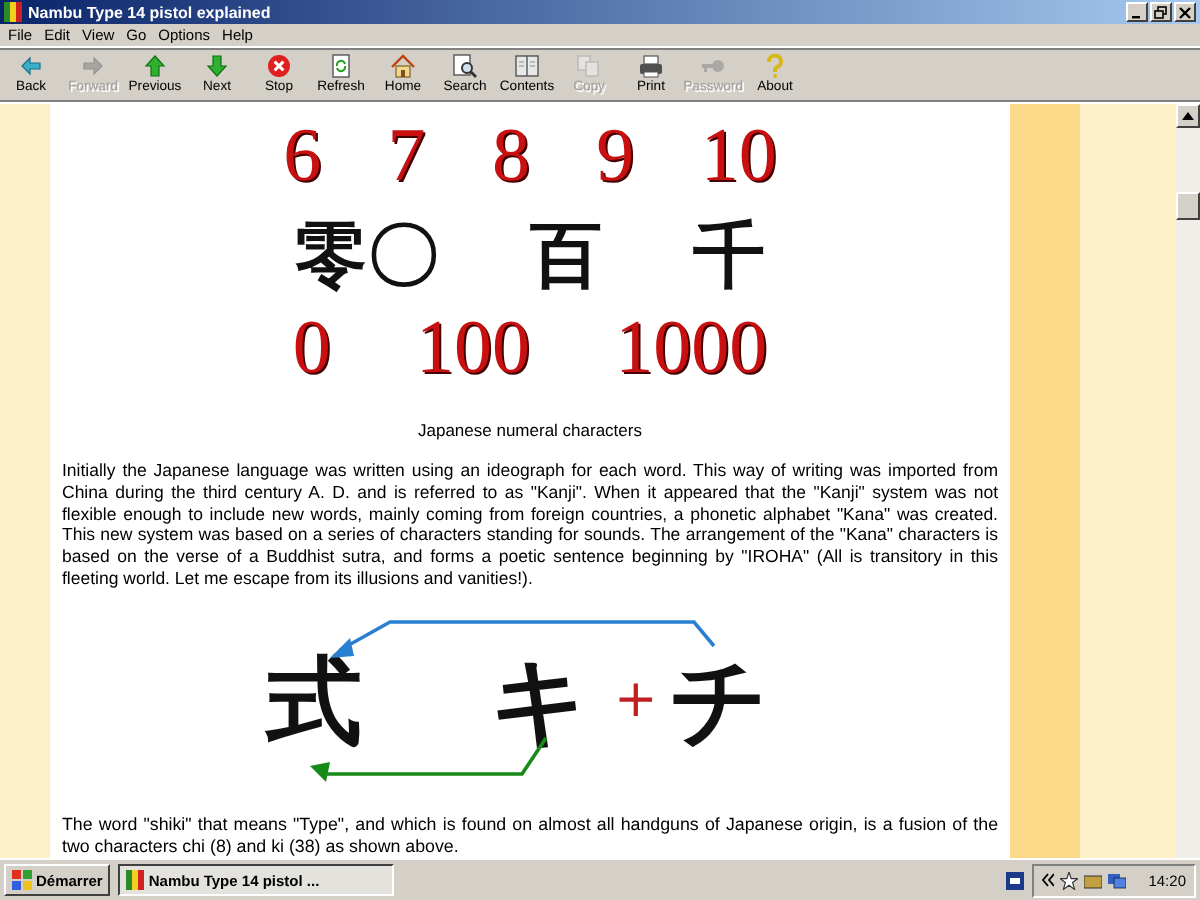 The height and width of the screenshot is (900, 1200). I want to click on kanji-character: 百, so click(565, 258).